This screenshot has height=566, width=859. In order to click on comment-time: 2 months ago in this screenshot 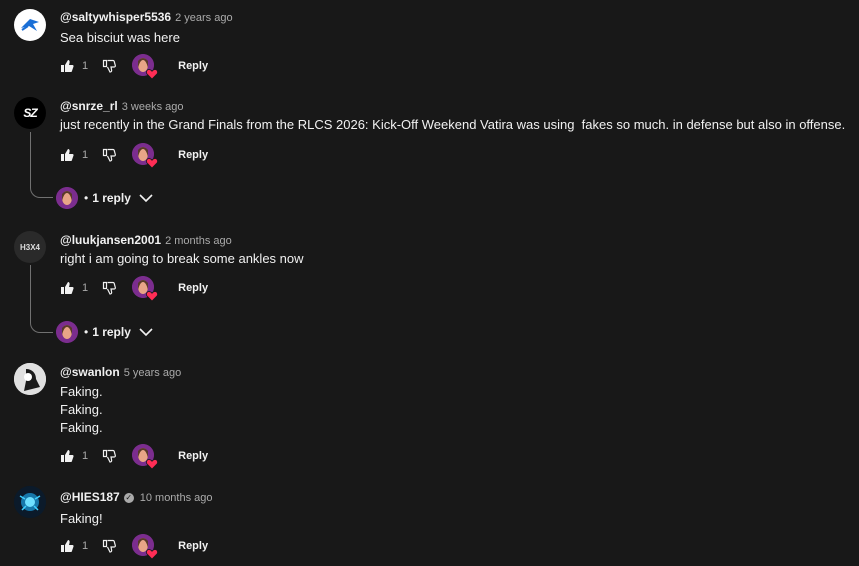, I will do `click(198, 241)`.